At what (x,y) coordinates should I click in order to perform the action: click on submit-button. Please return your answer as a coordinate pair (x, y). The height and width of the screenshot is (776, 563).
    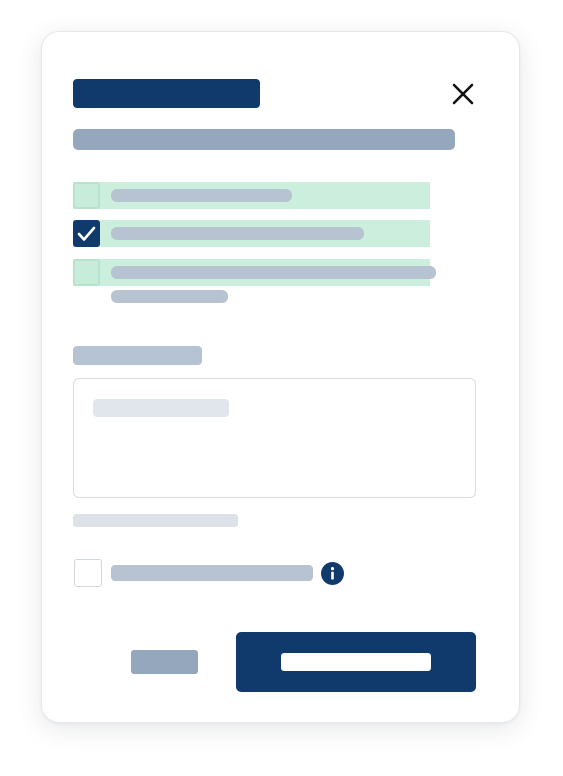
    Looking at the image, I should click on (356, 662).